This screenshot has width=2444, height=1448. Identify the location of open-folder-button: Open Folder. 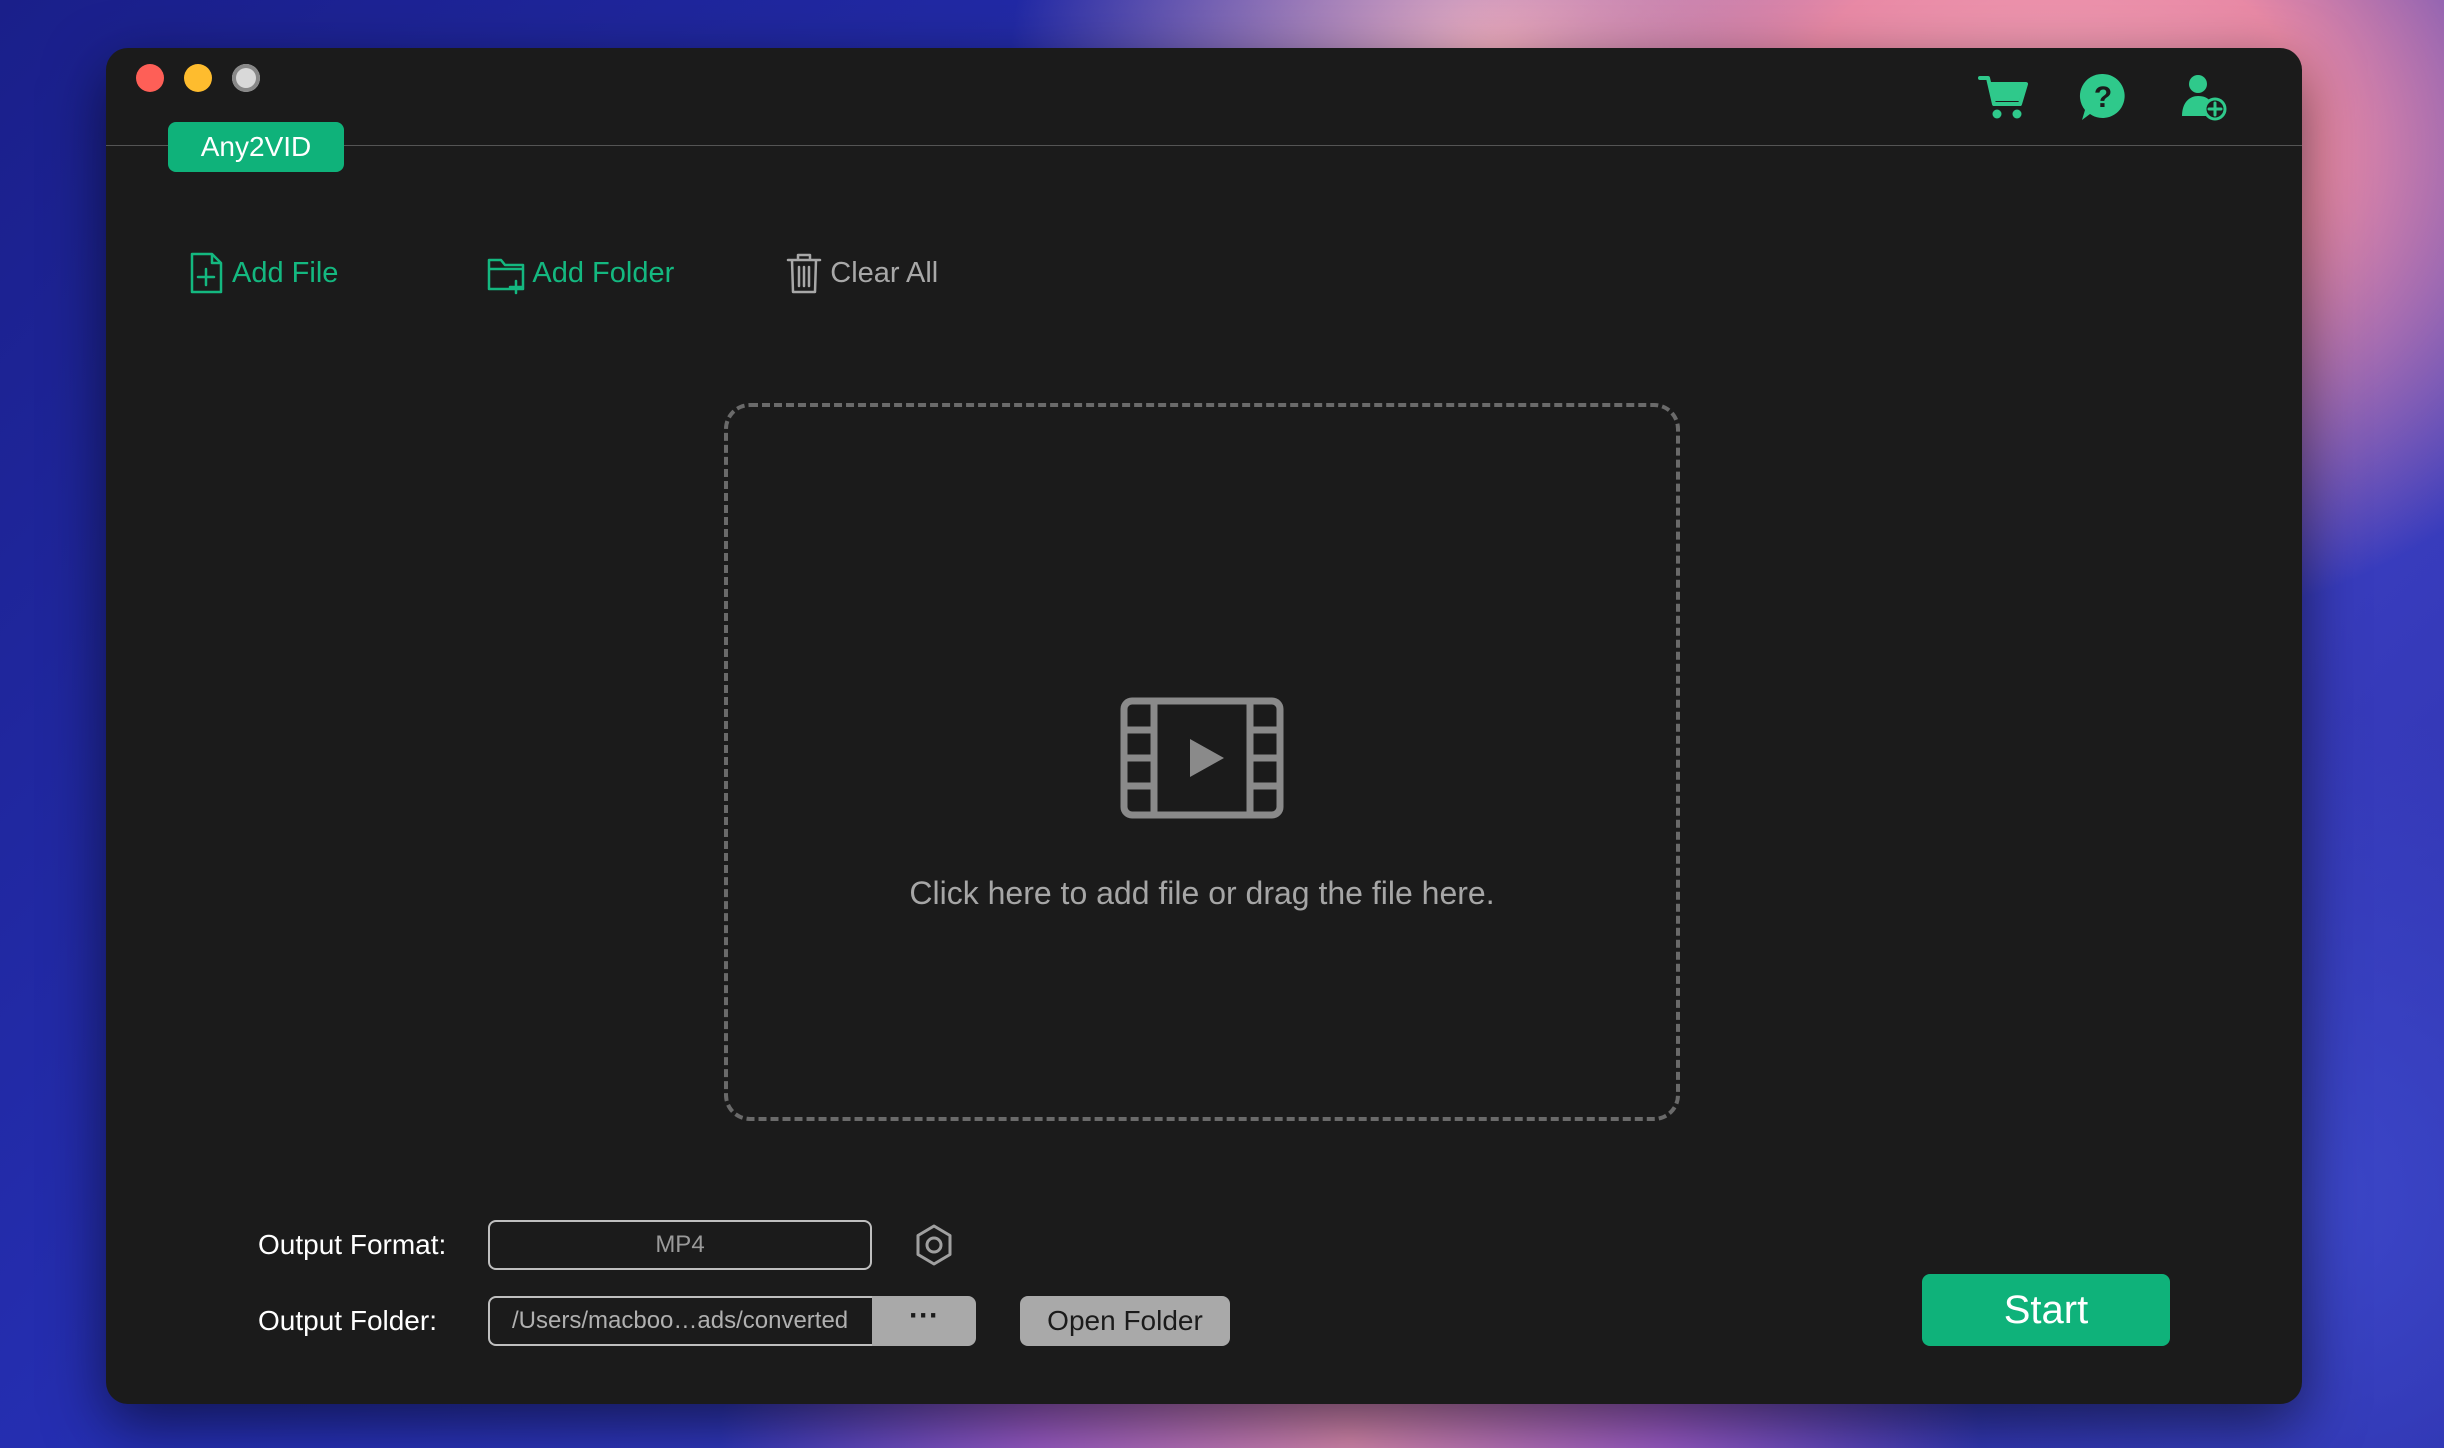
(1125, 1321).